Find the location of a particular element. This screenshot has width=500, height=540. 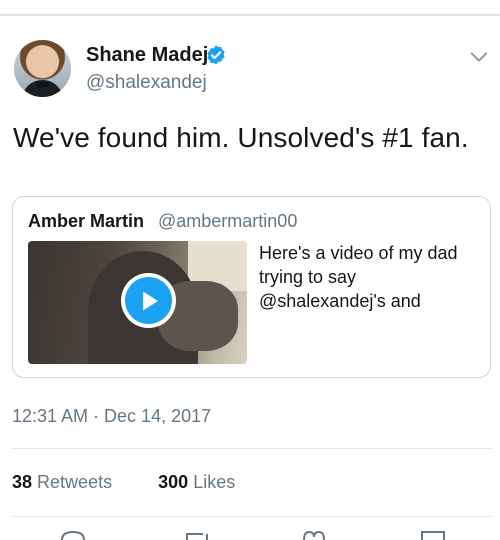

avatar is located at coordinates (42, 68).